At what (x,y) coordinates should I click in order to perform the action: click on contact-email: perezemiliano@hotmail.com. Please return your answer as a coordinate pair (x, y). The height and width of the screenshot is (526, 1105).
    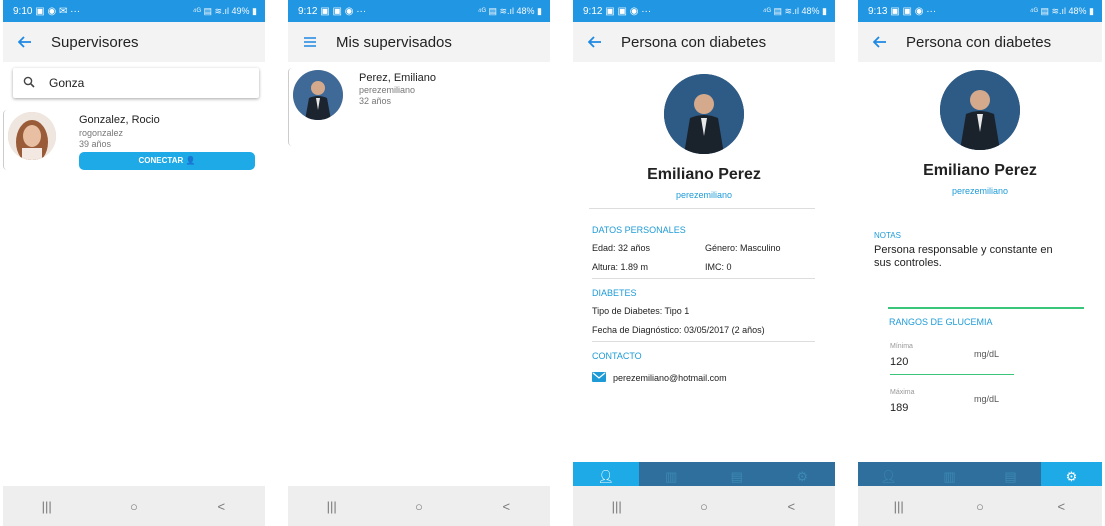
    Looking at the image, I should click on (670, 378).